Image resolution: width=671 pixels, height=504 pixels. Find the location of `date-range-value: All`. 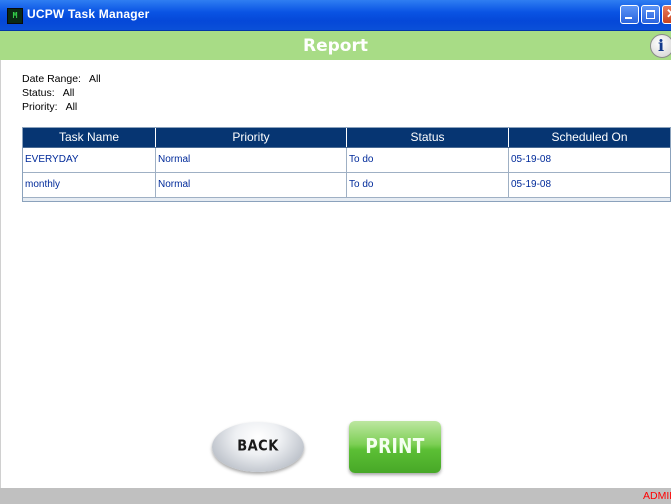

date-range-value: All is located at coordinates (94, 79).